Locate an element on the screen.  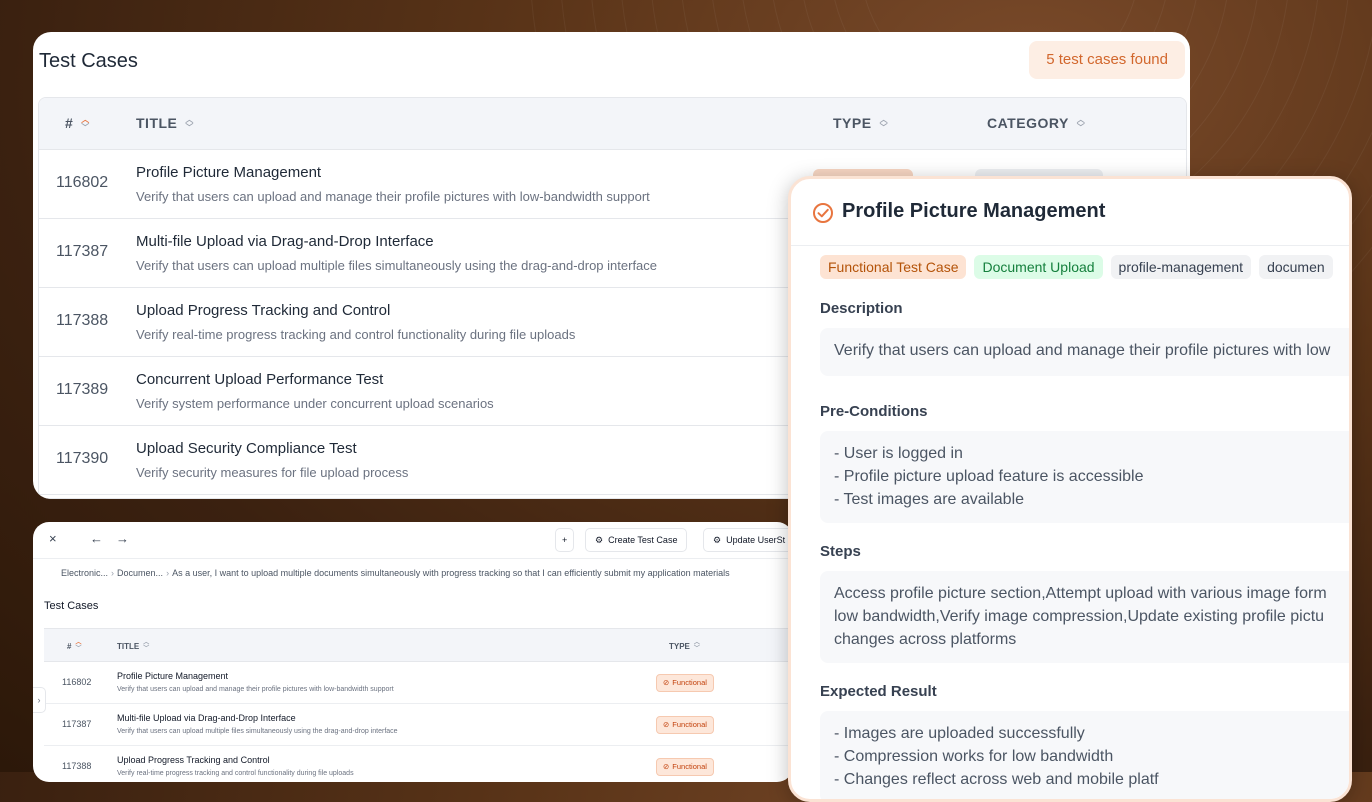
tag-category: Document Upload is located at coordinates (1038, 267).